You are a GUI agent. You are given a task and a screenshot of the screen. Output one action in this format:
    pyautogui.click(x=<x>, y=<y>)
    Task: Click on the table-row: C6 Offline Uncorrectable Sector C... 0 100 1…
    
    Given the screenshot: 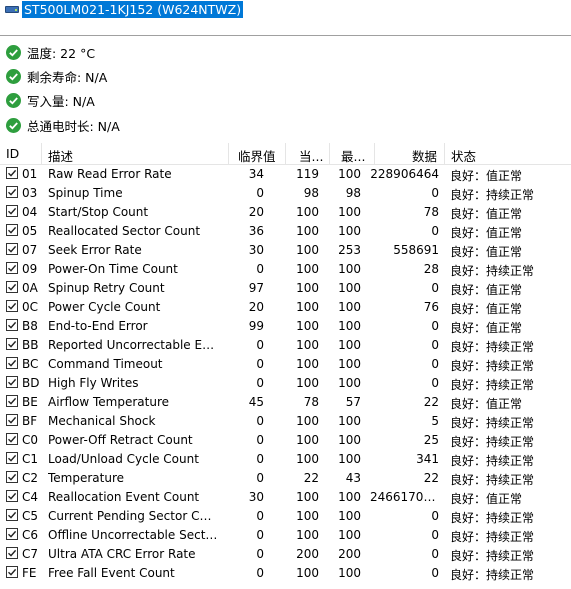 What is the action you would take?
    pyautogui.click(x=285, y=535)
    